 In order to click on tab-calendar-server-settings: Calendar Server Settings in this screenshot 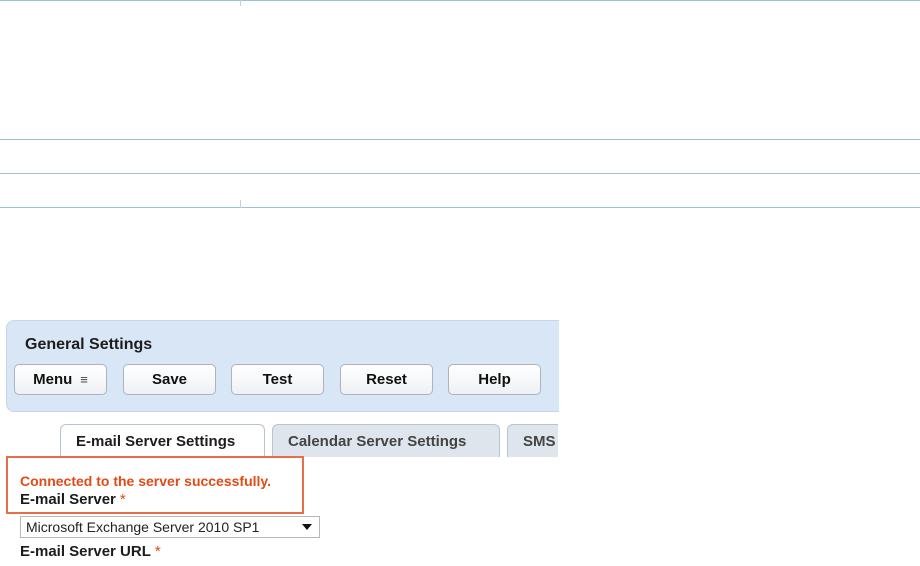, I will do `click(386, 440)`.